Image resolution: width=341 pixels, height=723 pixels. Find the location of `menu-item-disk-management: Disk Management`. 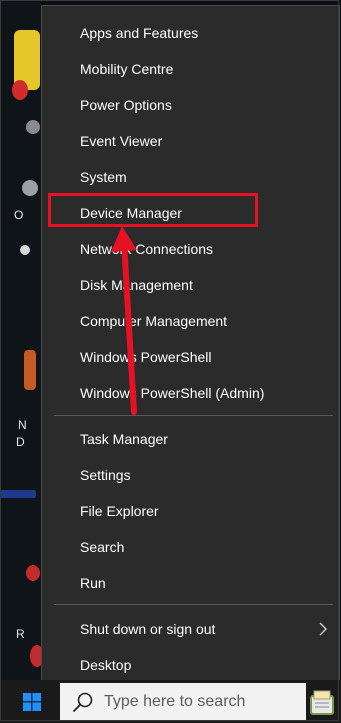

menu-item-disk-management: Disk Management is located at coordinates (190, 285).